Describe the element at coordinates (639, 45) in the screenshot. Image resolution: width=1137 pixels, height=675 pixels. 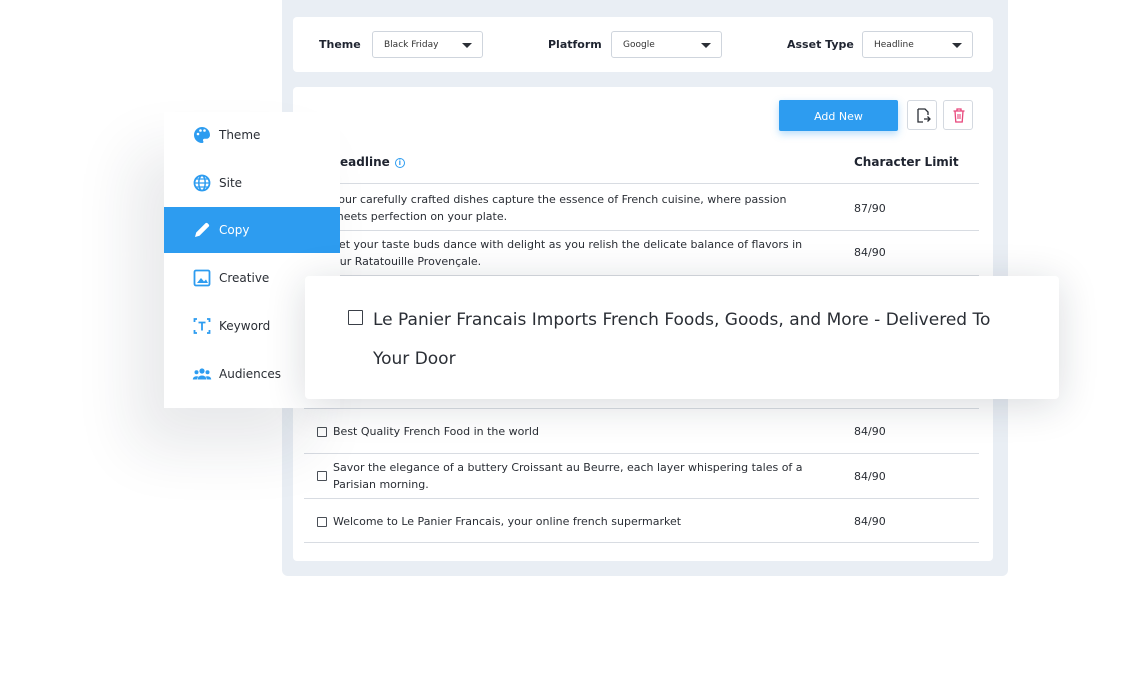
I see `platform-select-value: Google` at that location.